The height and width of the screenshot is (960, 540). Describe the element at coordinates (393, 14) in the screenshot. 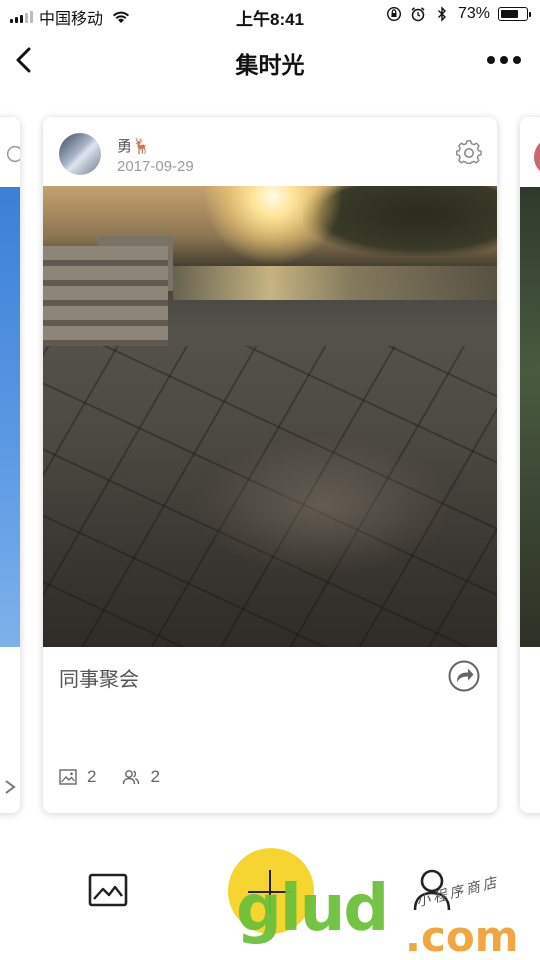

I see `orientation-lock-icon` at that location.